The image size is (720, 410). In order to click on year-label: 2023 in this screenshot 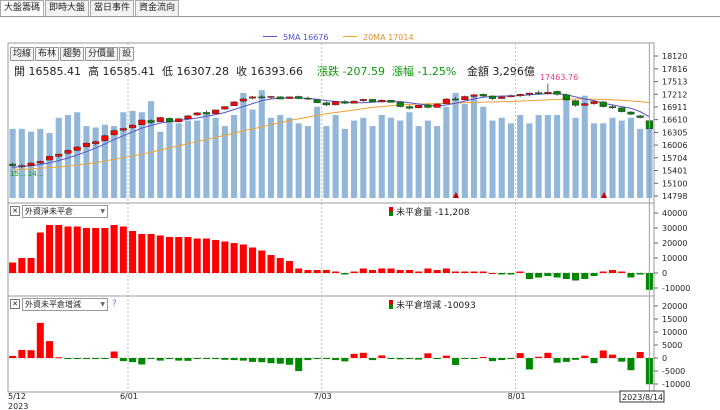, I will do `click(18, 406)`.